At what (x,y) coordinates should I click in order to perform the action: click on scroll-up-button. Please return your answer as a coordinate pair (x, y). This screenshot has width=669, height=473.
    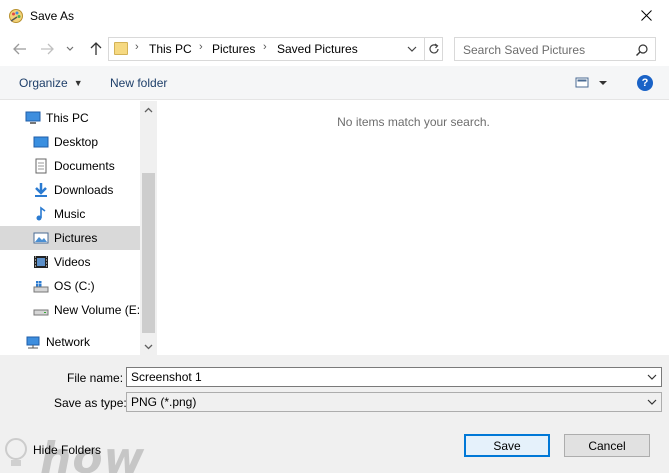
    Looking at the image, I should click on (148, 109).